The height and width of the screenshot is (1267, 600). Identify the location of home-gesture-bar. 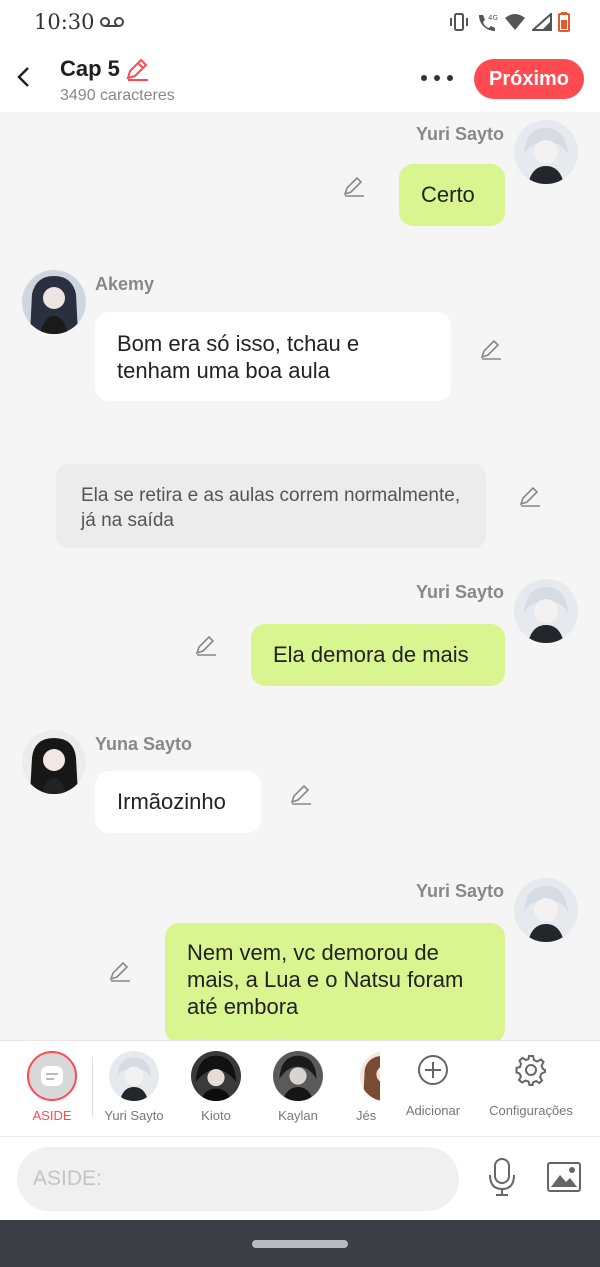
(300, 1244).